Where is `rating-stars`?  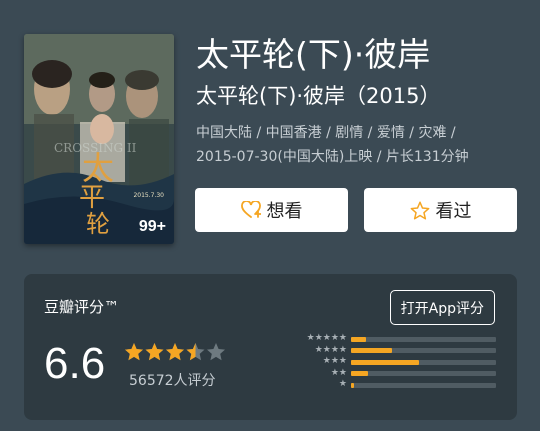 rating-stars is located at coordinates (175, 354).